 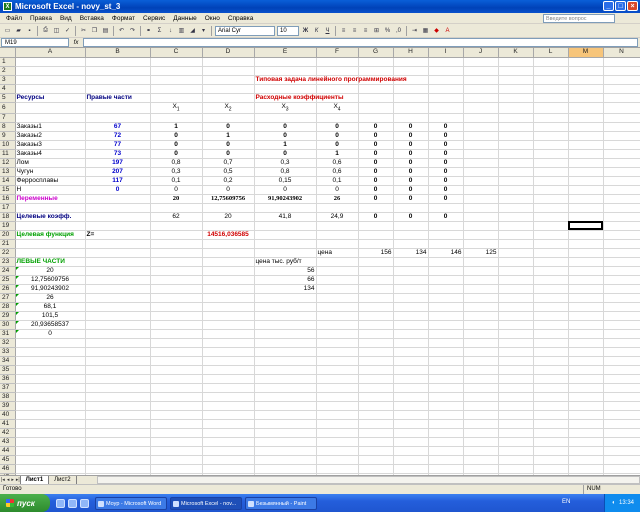 I want to click on cell-G37, so click(x=376, y=388).